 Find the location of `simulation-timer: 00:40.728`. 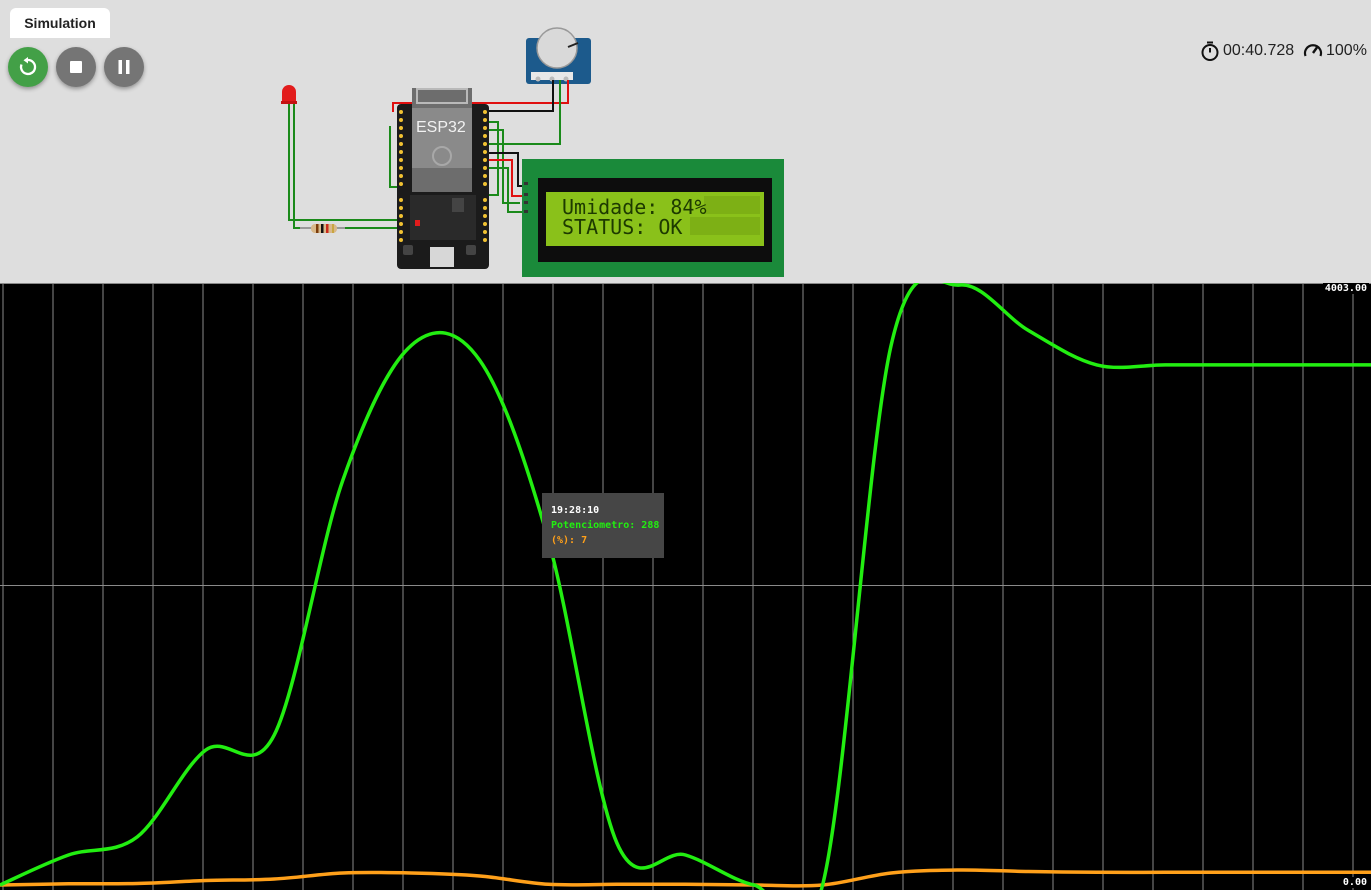

simulation-timer: 00:40.728 is located at coordinates (1246, 51).